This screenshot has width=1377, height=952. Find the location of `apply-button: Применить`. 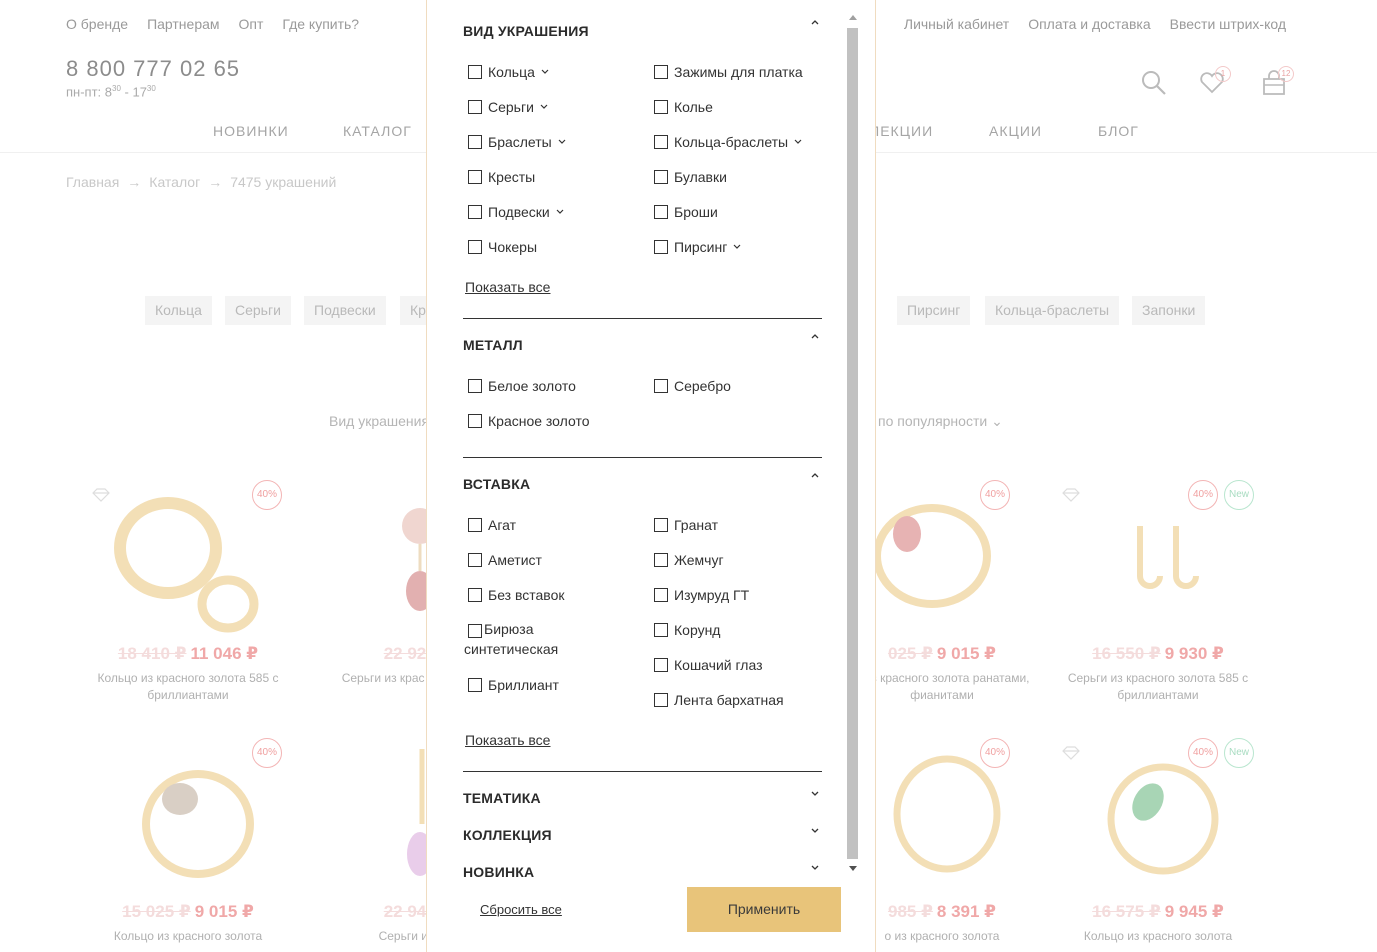

apply-button: Применить is located at coordinates (764, 909).